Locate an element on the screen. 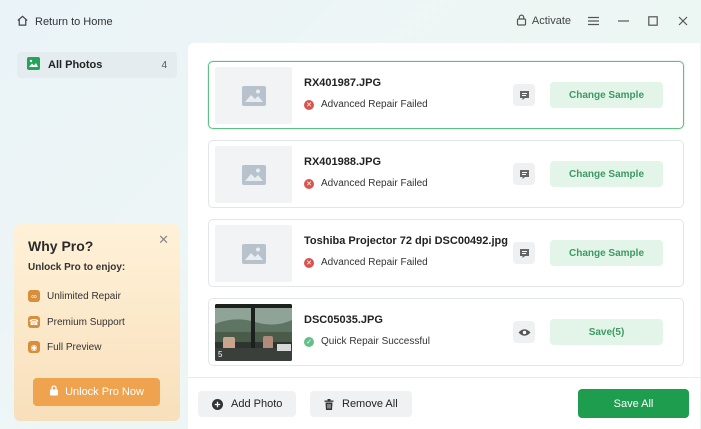  feature-label: Full Preview is located at coordinates (74, 347).